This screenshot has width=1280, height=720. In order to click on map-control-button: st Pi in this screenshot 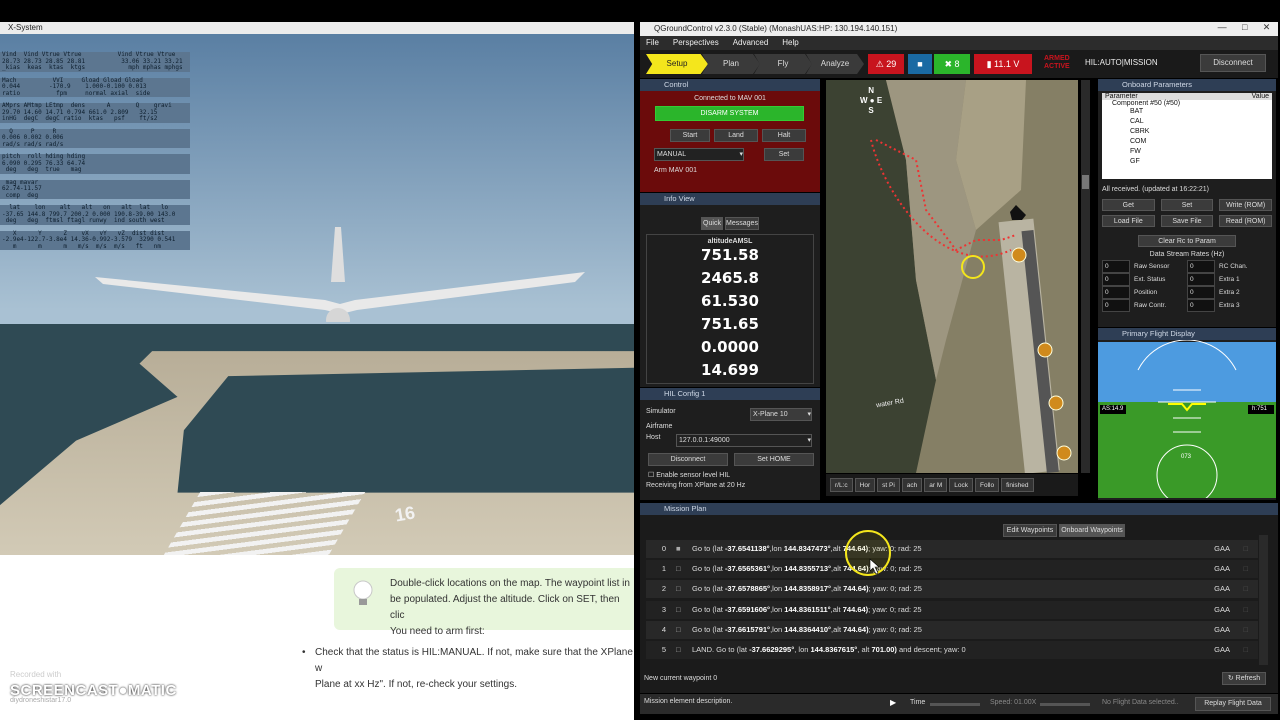, I will do `click(888, 485)`.